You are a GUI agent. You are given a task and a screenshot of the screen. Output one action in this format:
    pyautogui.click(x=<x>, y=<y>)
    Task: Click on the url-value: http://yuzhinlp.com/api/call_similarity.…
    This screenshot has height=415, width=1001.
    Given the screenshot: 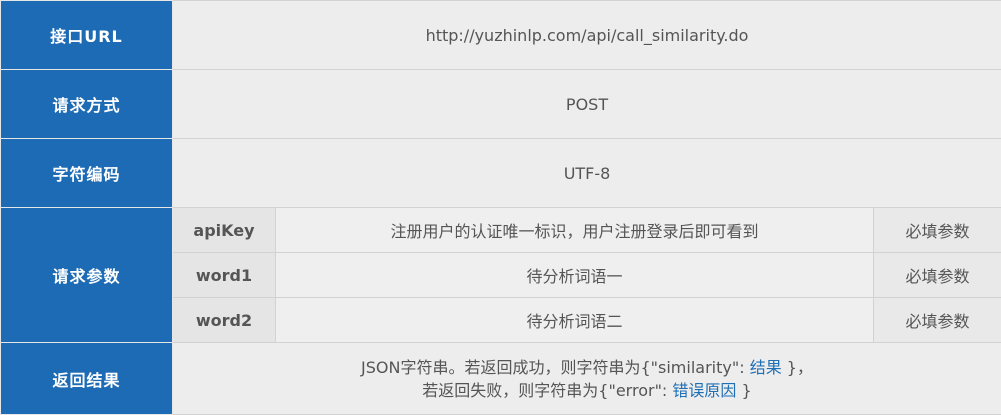 What is the action you would take?
    pyautogui.click(x=587, y=35)
    